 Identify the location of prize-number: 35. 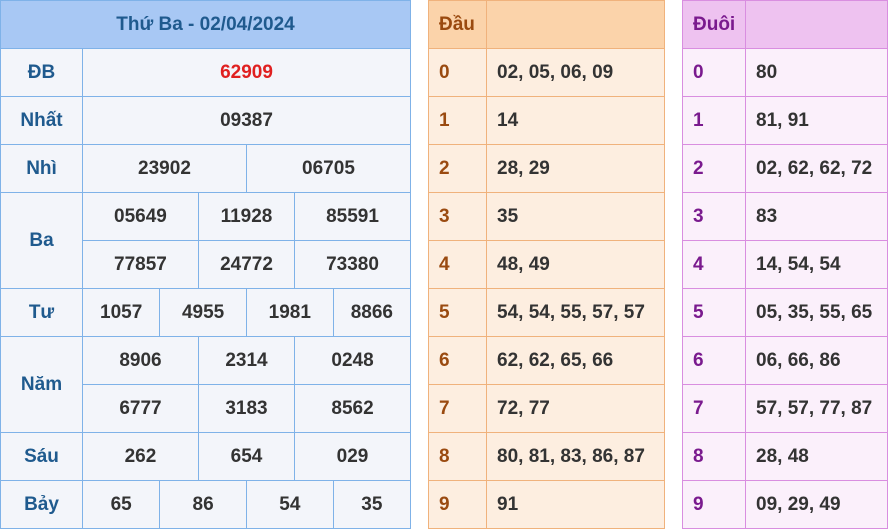
(372, 504).